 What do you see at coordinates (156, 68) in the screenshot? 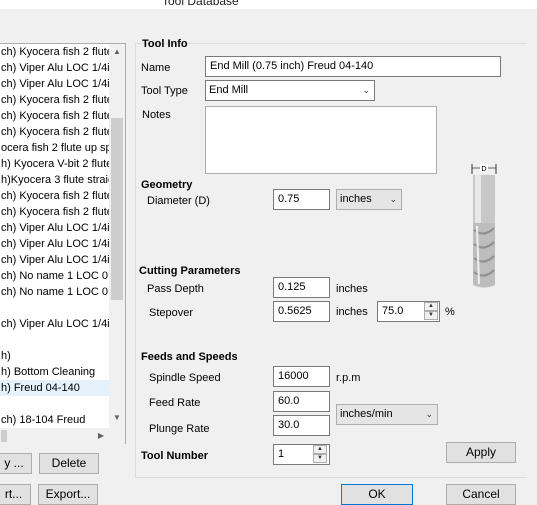
I see `name-label: Name` at bounding box center [156, 68].